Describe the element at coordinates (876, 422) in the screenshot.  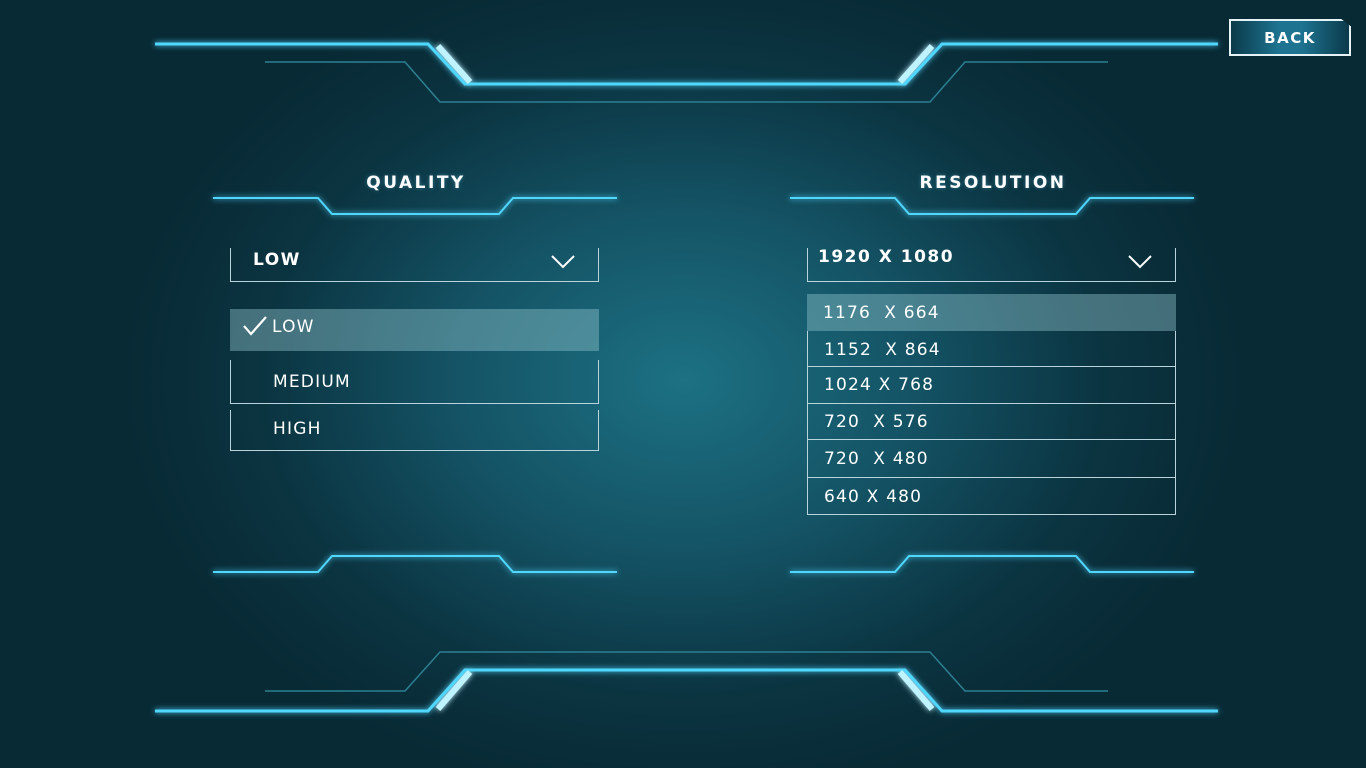
I see `resolution-option-label: 720 X 576` at that location.